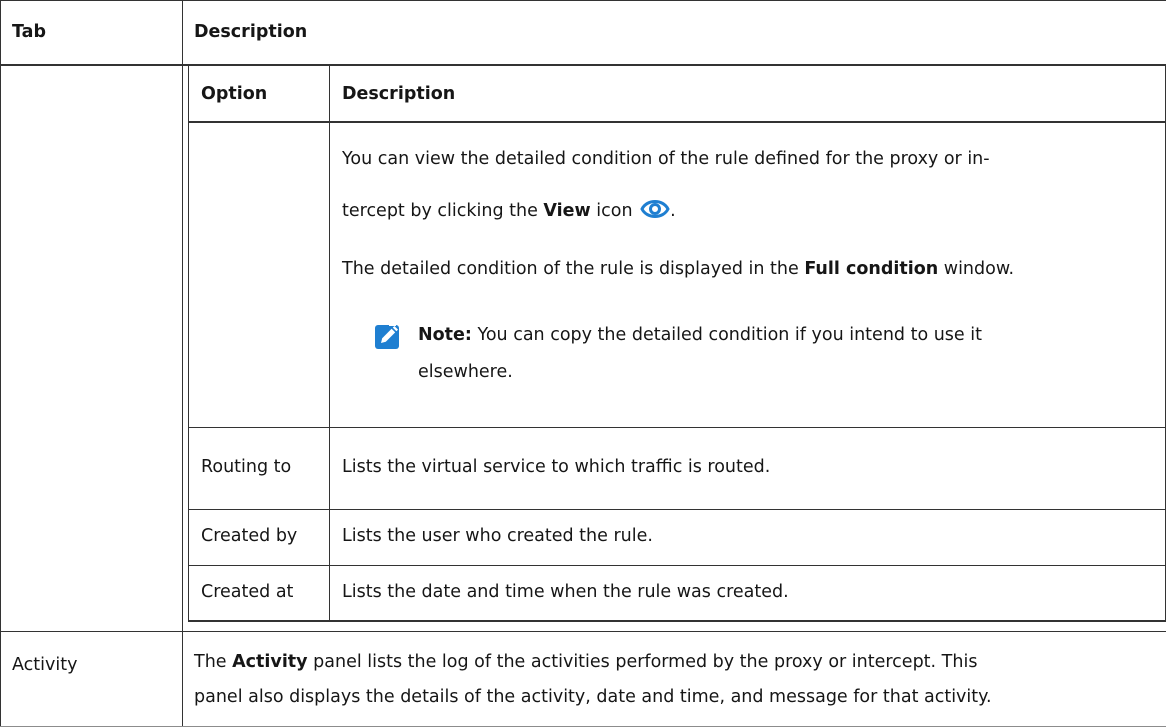  What do you see at coordinates (29, 32) in the screenshot?
I see `outer-header-tab: Tab` at bounding box center [29, 32].